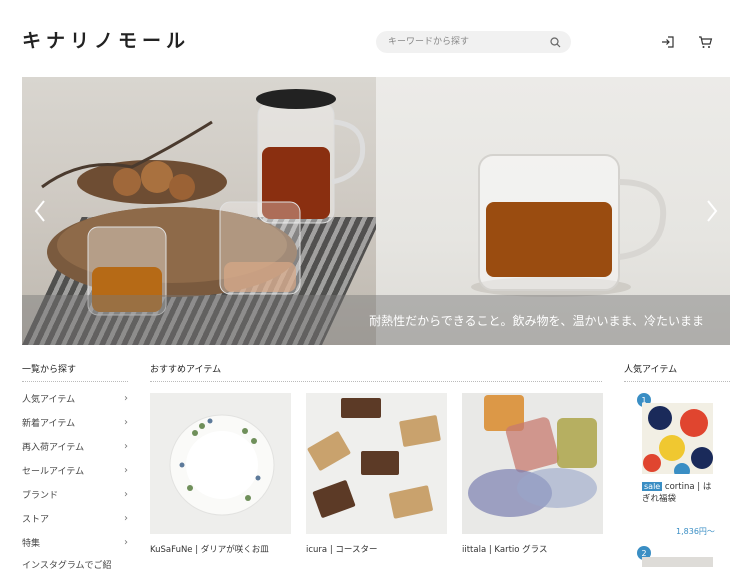  I want to click on carousel-next-button, so click(712, 211).